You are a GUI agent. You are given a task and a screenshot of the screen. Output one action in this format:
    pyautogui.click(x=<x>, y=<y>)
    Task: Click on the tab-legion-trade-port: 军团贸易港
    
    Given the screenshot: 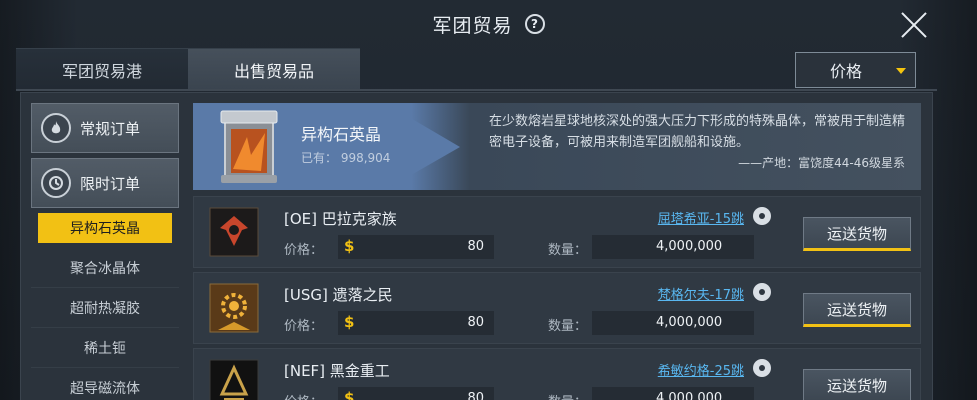 What is the action you would take?
    pyautogui.click(x=102, y=69)
    